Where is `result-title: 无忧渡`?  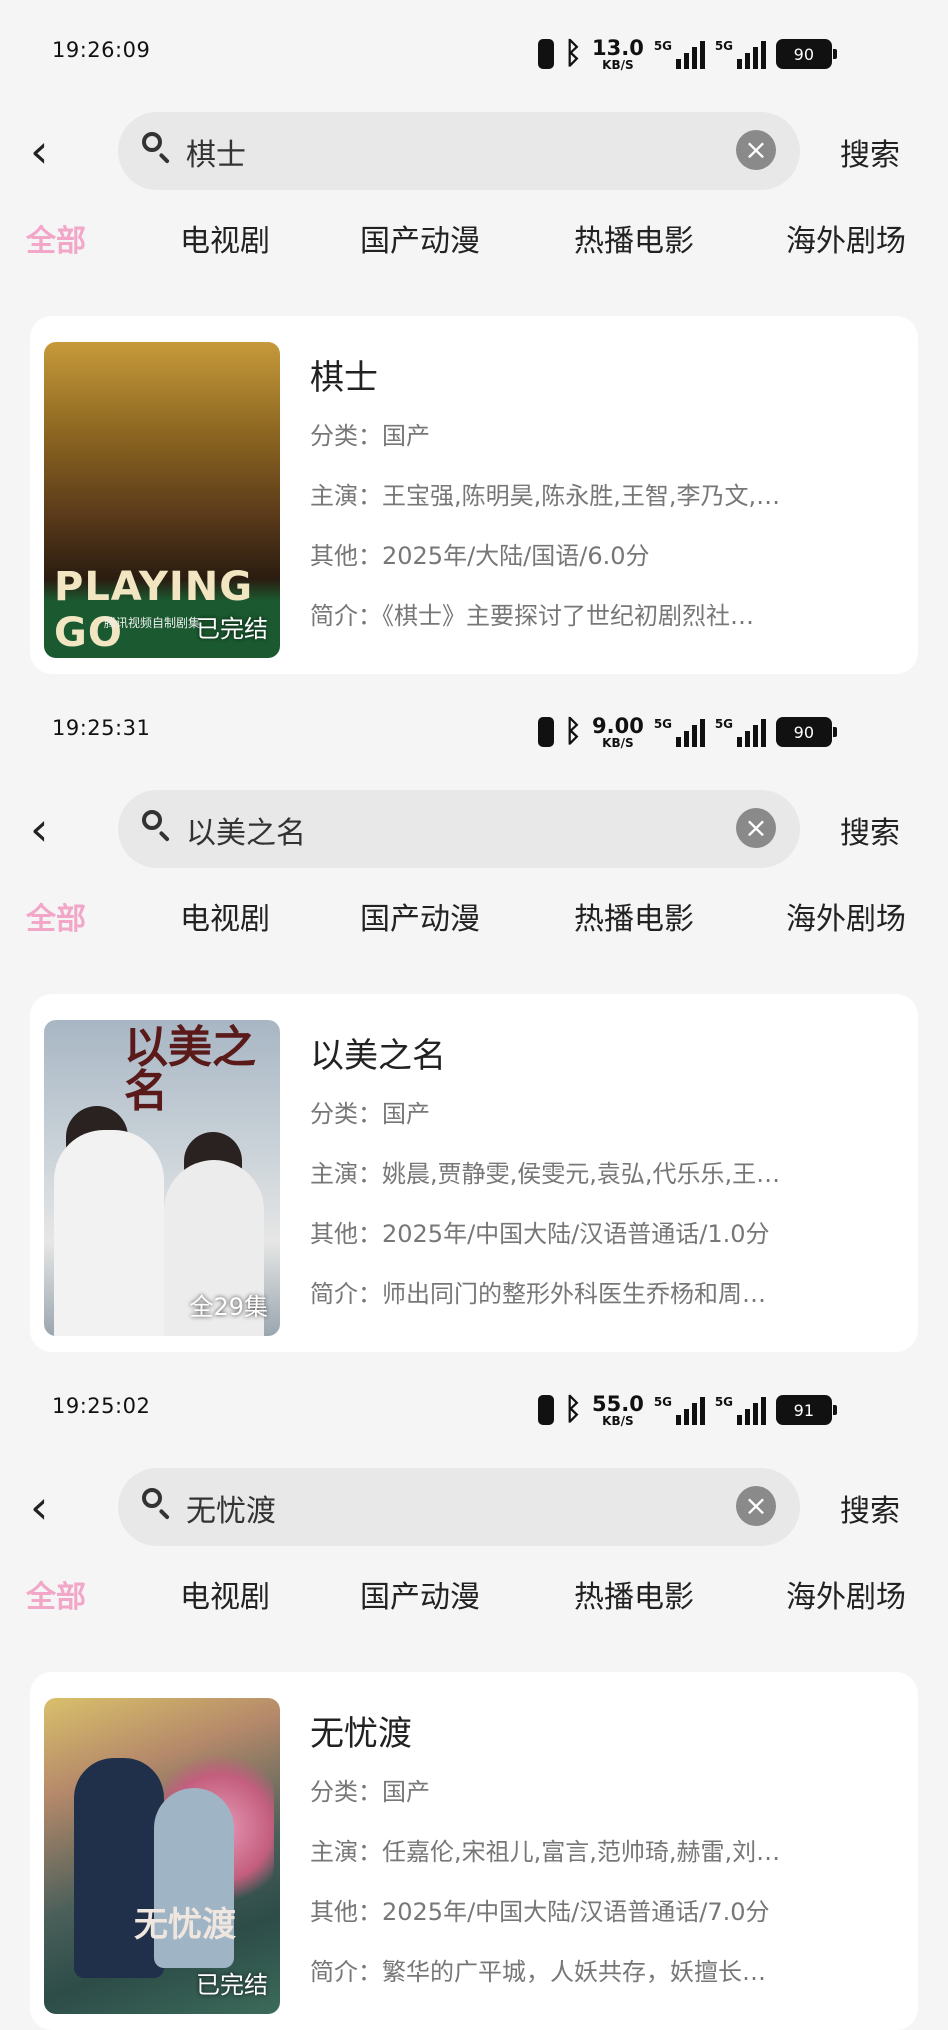 result-title: 无忧渡 is located at coordinates (361, 1730).